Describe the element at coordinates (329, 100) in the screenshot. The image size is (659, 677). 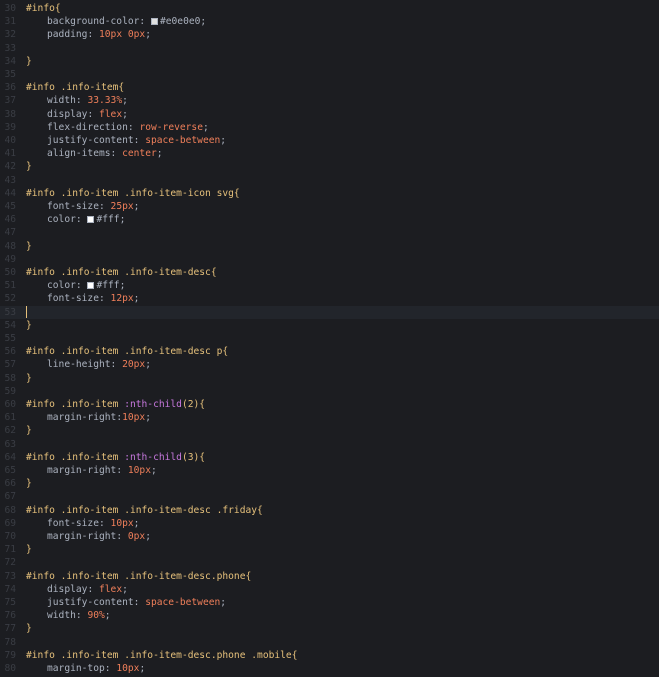
I see `code-line: 37 width: 33.33%;` at that location.